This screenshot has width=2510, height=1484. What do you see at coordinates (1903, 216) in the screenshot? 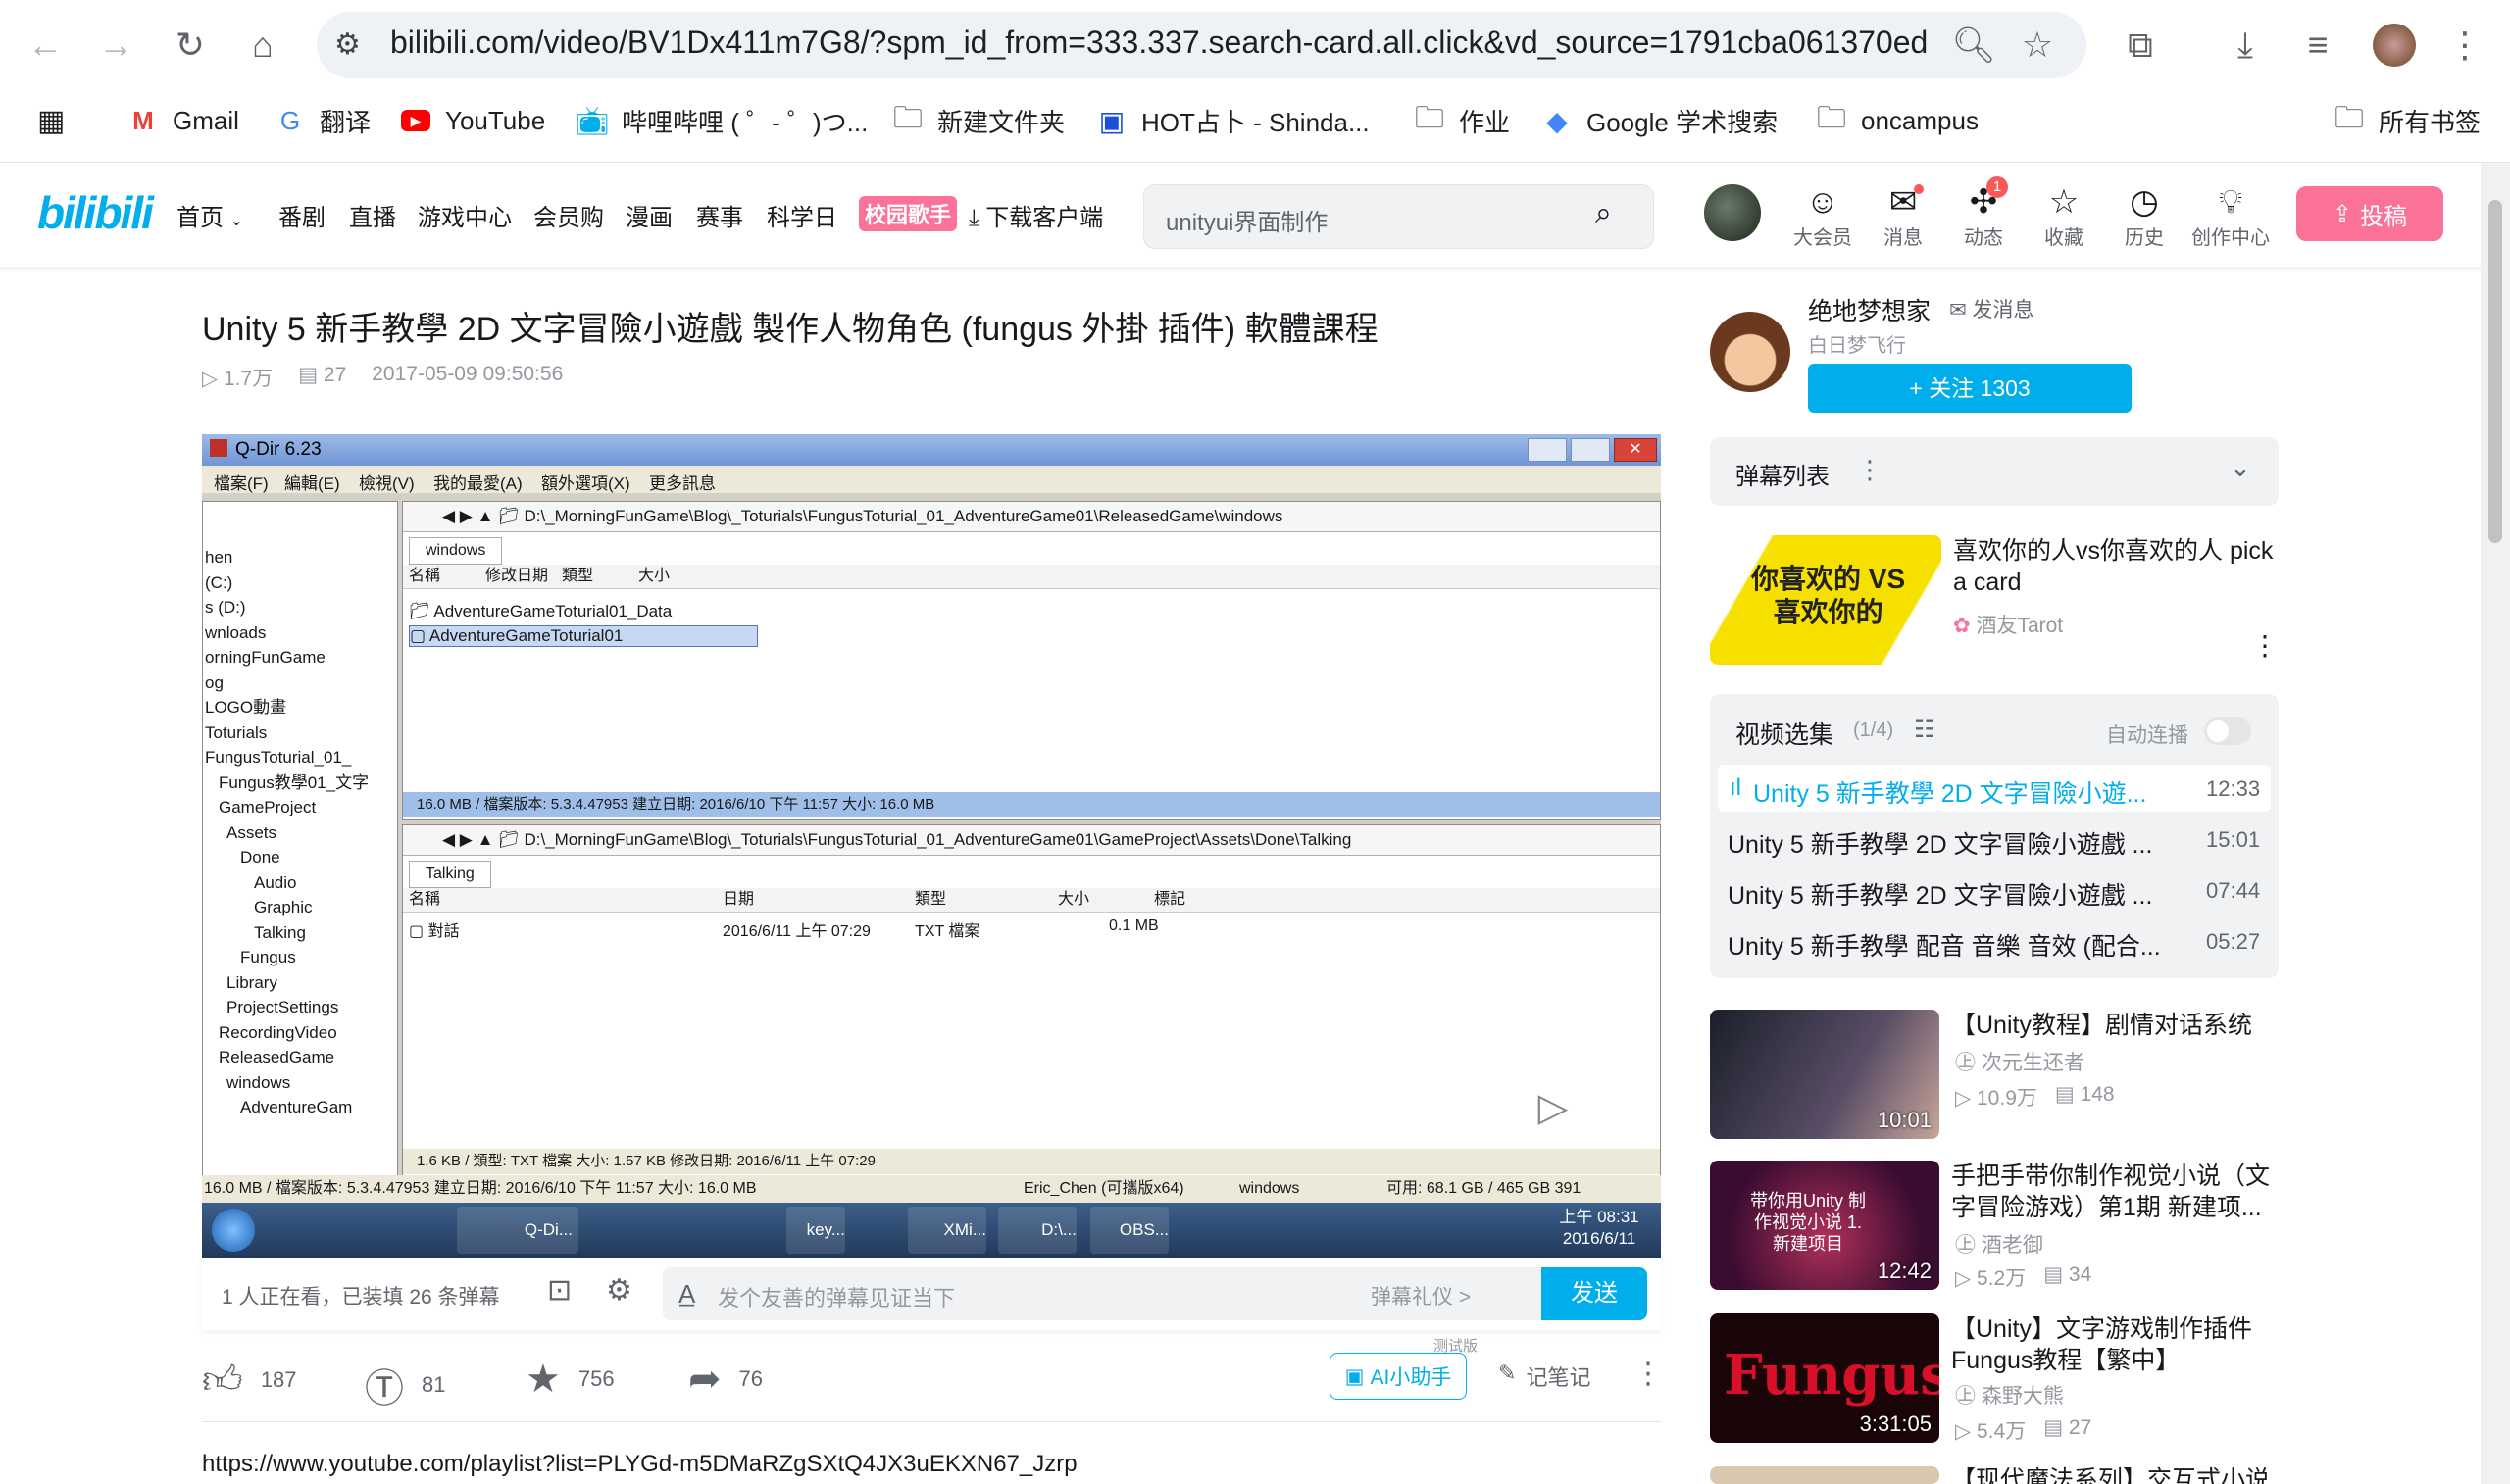
I see `header-messages: ✉ 消息` at bounding box center [1903, 216].